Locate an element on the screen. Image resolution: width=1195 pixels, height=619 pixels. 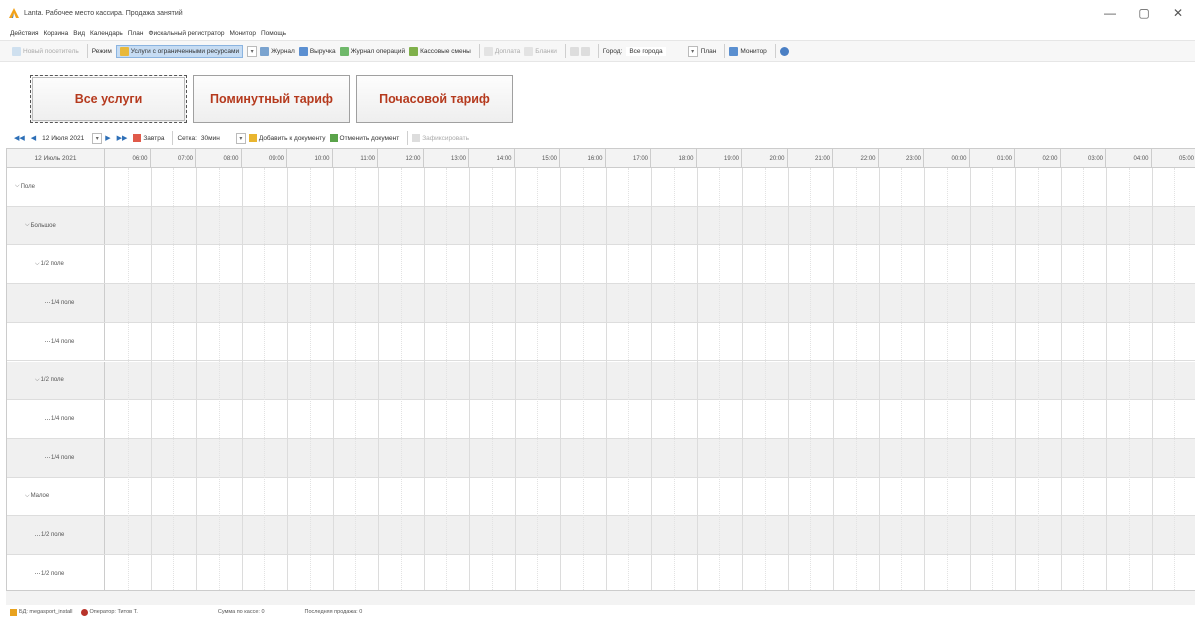
printer-icon is located at coordinates (585, 51).